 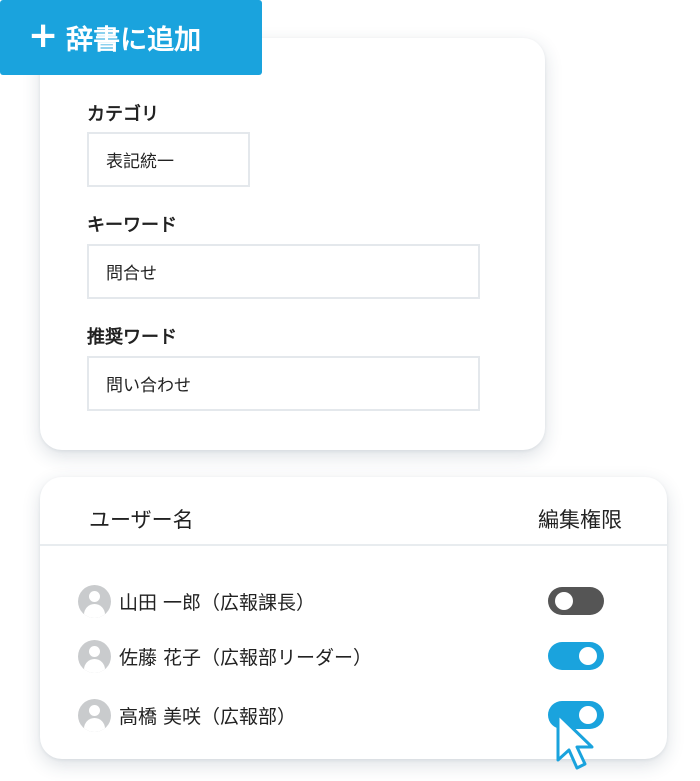 What do you see at coordinates (132, 225) in the screenshot?
I see `keyword-label: キーワード` at bounding box center [132, 225].